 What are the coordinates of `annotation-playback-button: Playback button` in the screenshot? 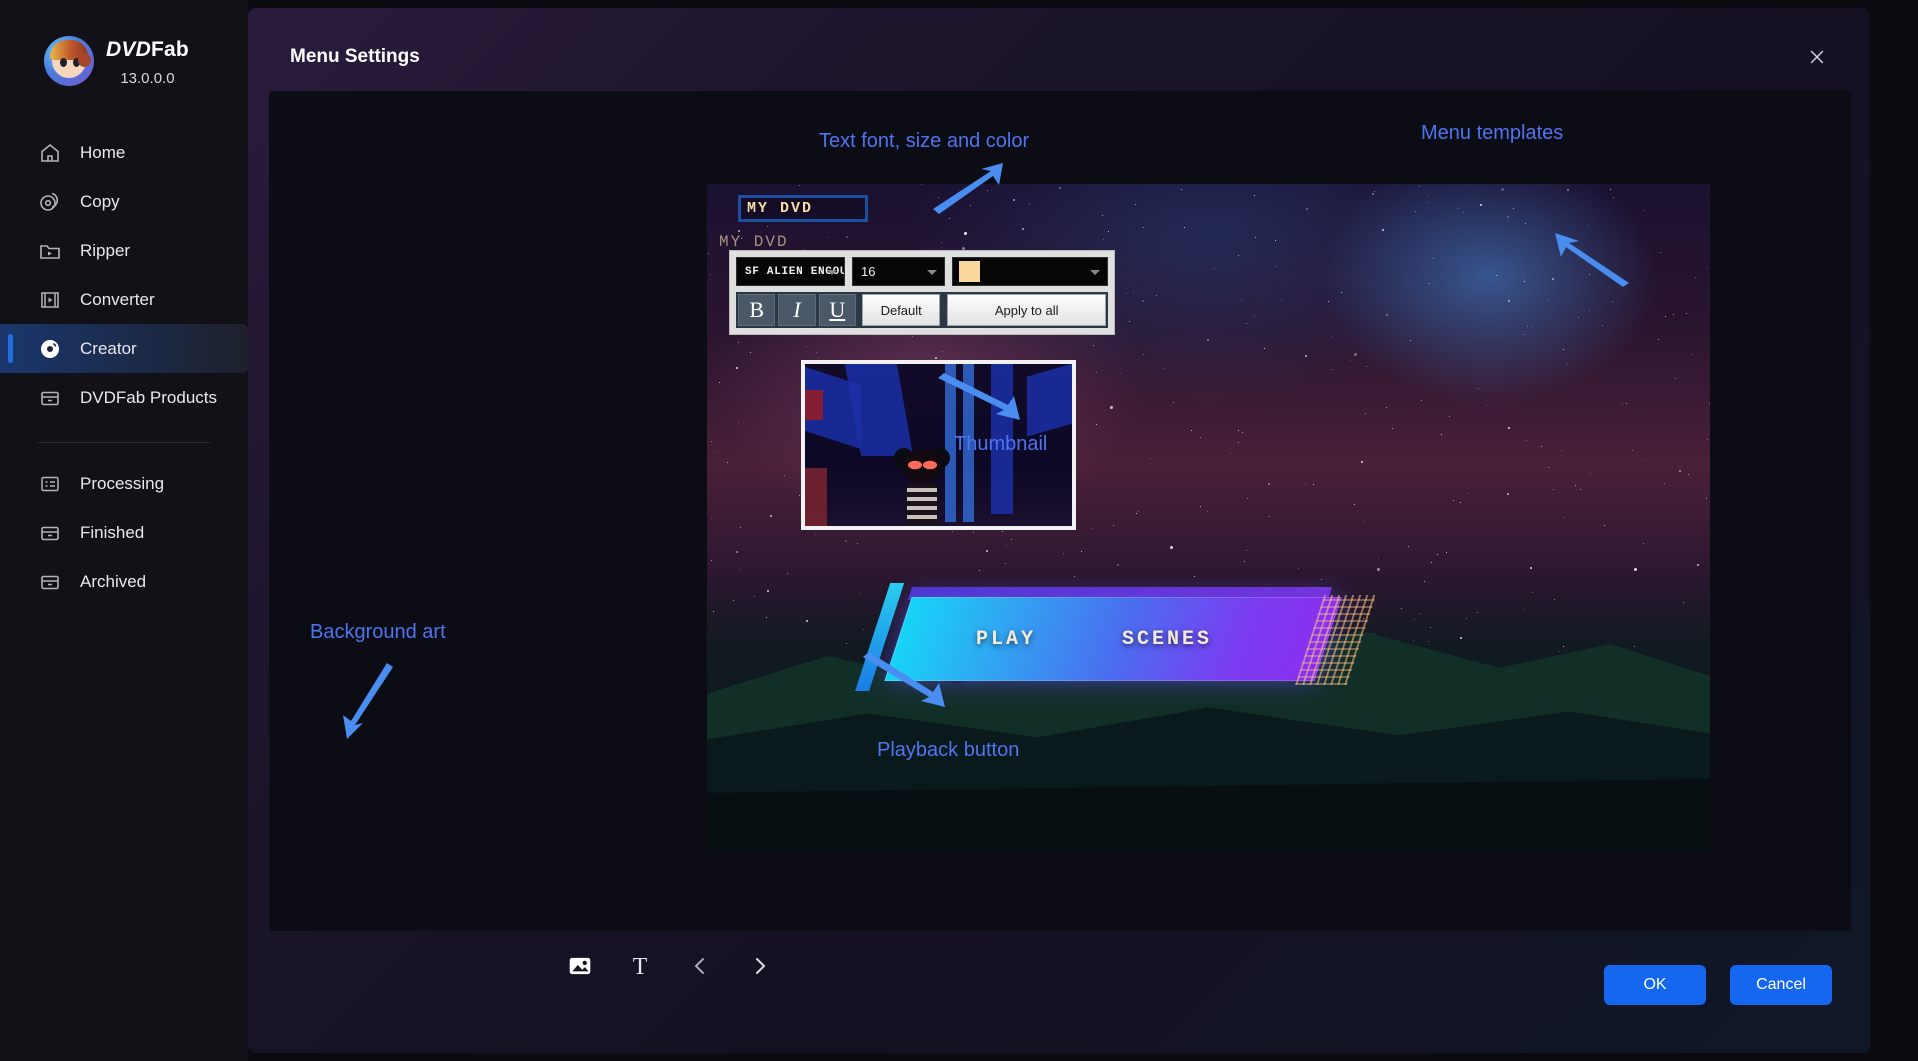 It's located at (948, 750).